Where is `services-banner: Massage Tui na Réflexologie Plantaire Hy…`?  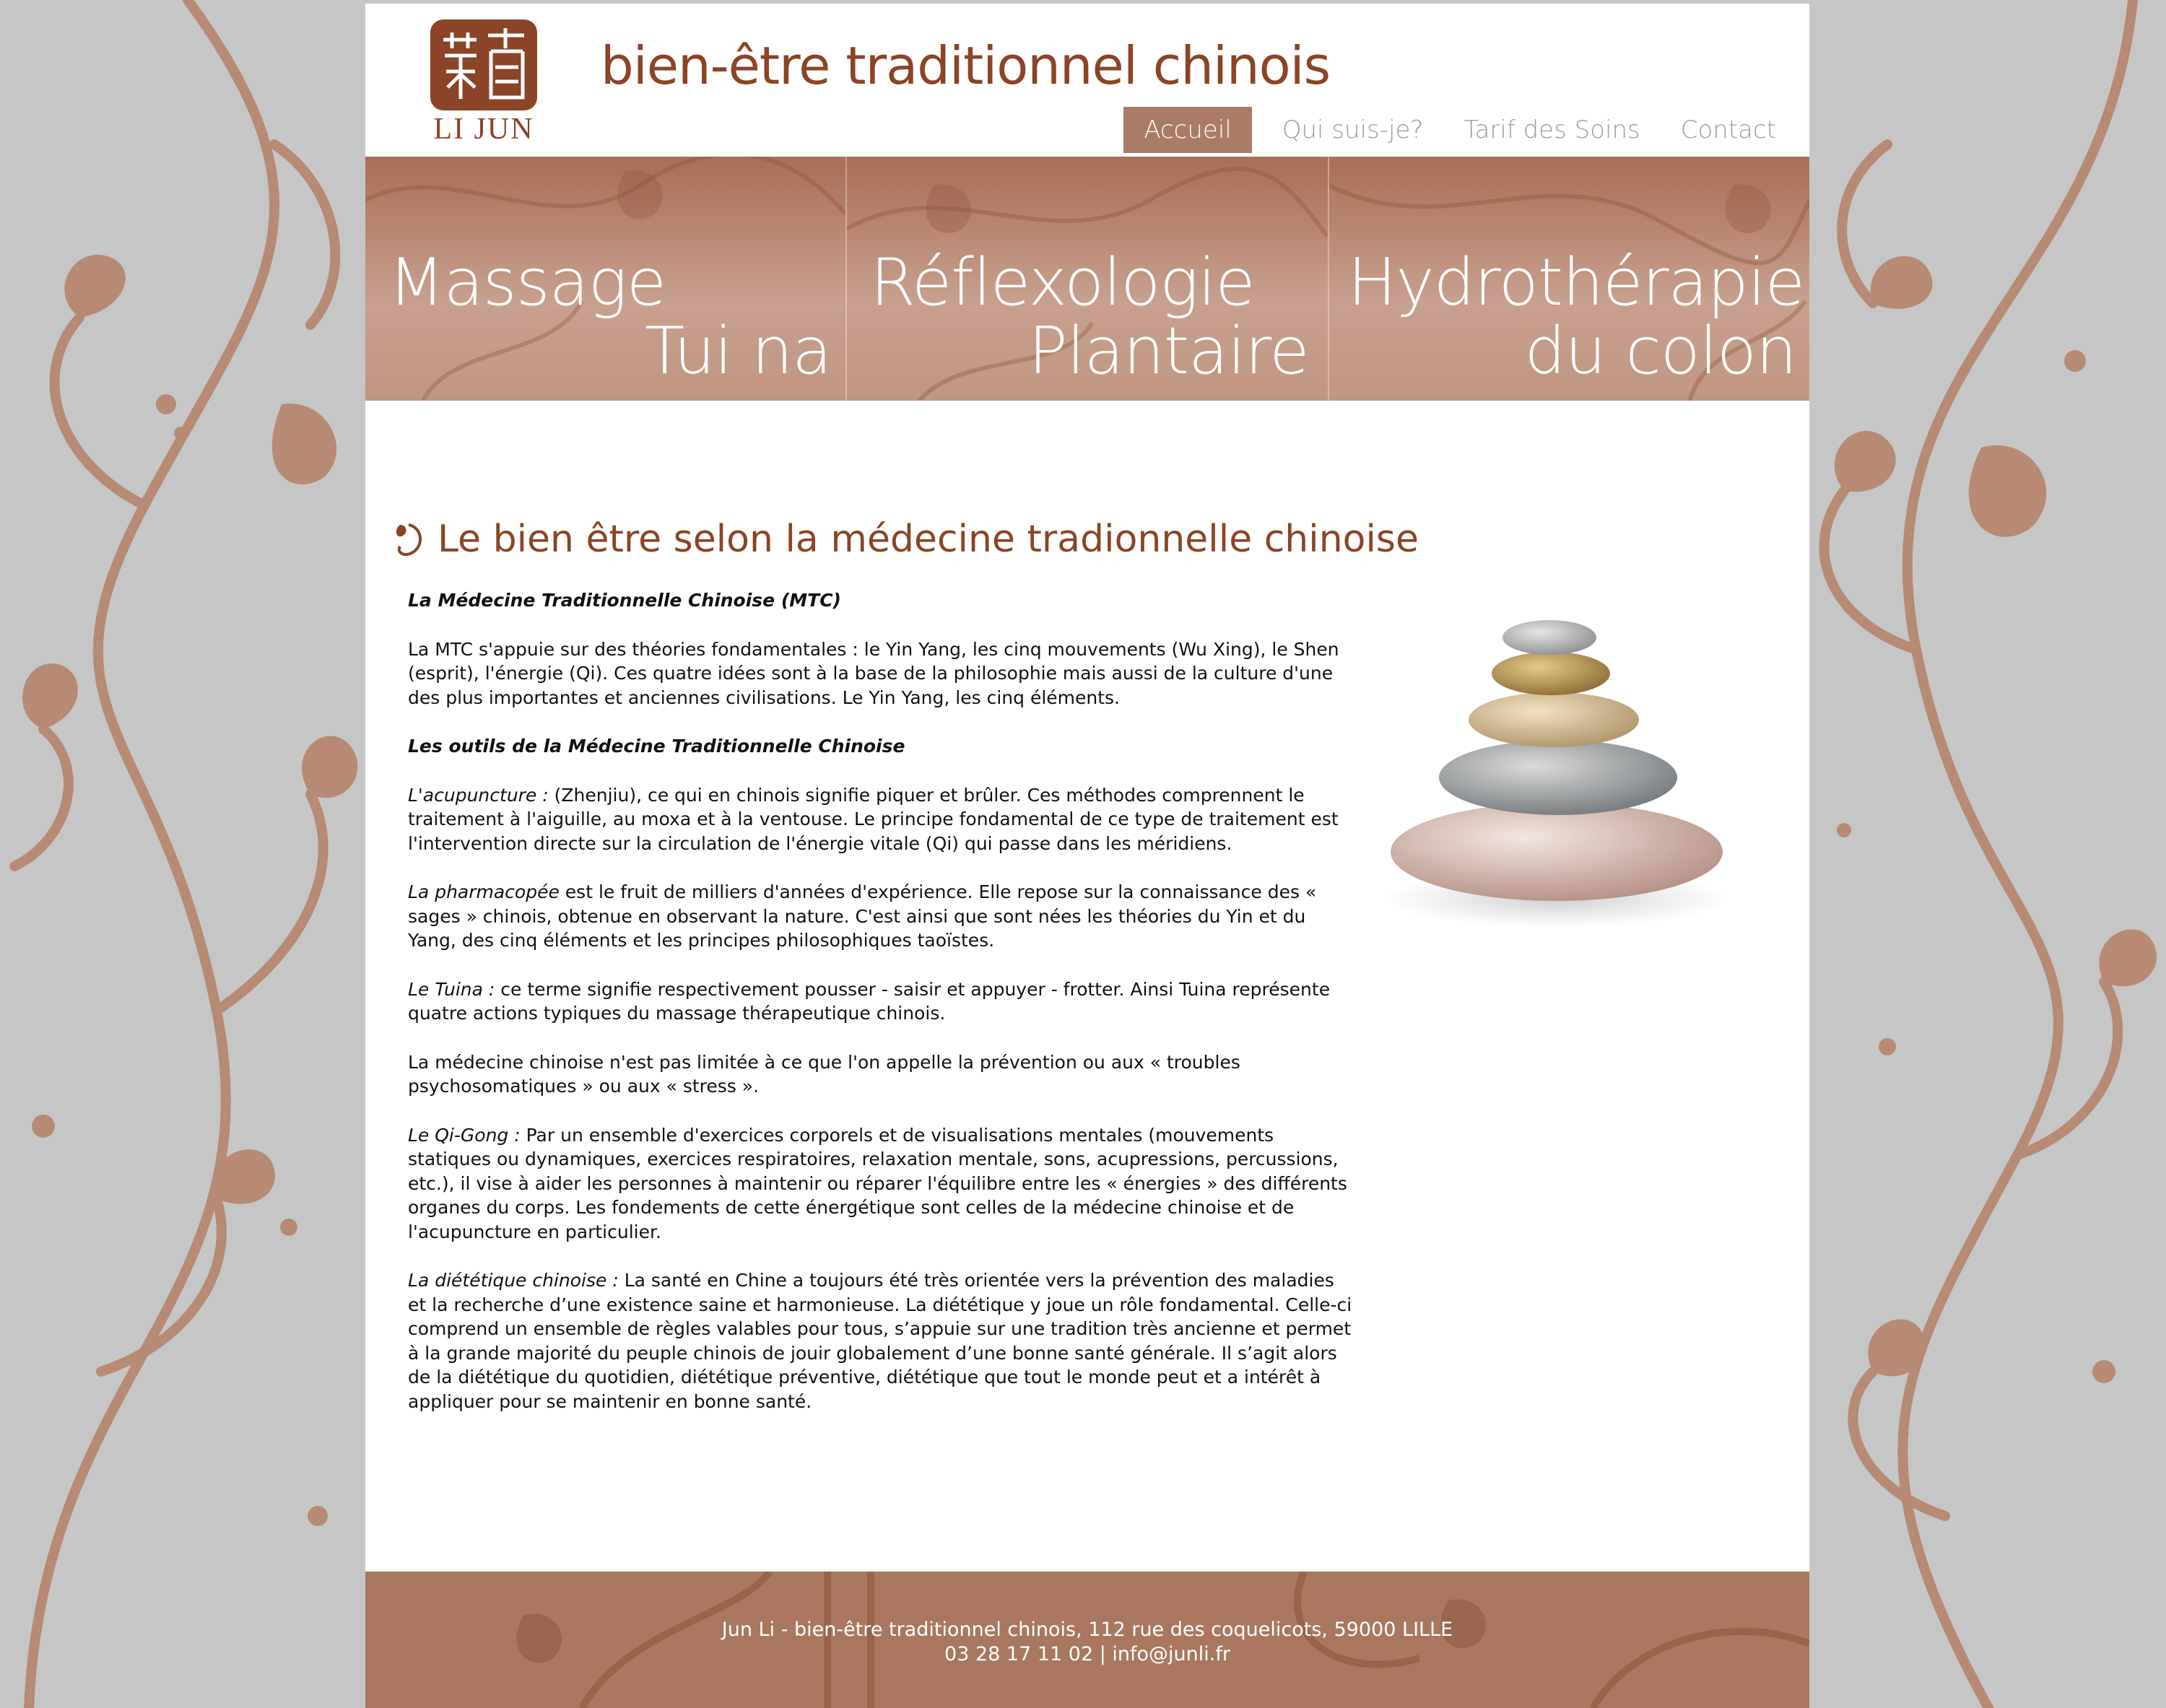 services-banner: Massage Tui na Réflexologie Plantaire Hy… is located at coordinates (1087, 279).